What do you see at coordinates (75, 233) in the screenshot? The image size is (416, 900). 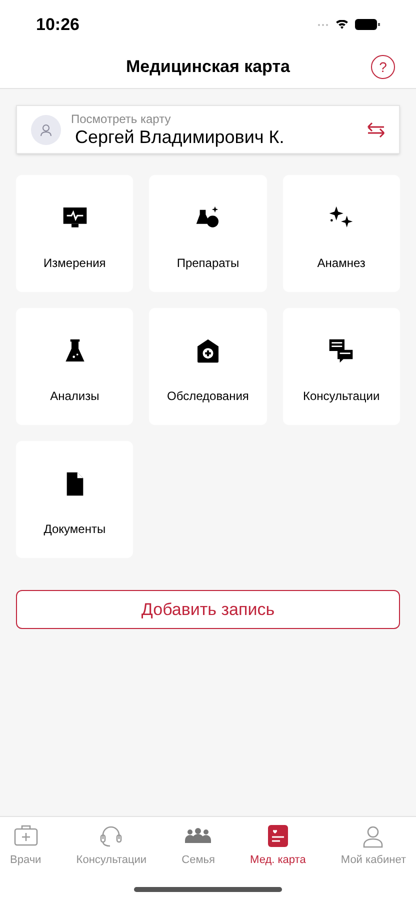 I see `category-tile: Измерения` at bounding box center [75, 233].